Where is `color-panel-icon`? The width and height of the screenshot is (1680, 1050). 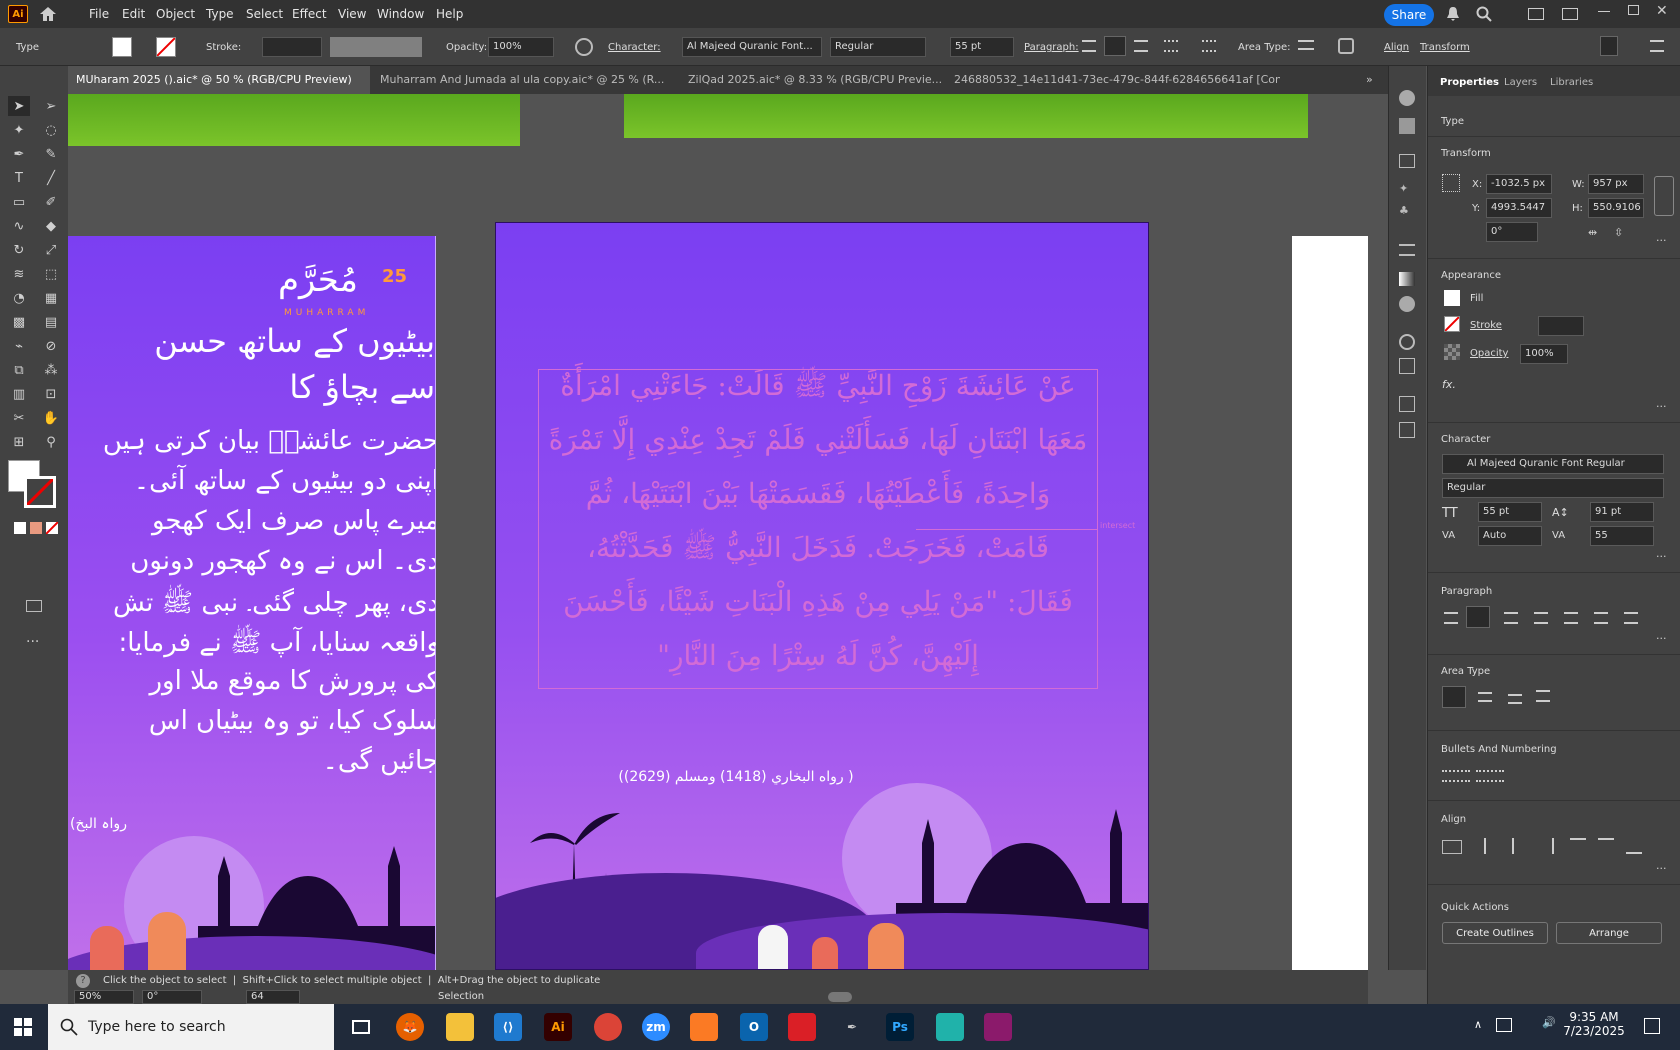 color-panel-icon is located at coordinates (1407, 98).